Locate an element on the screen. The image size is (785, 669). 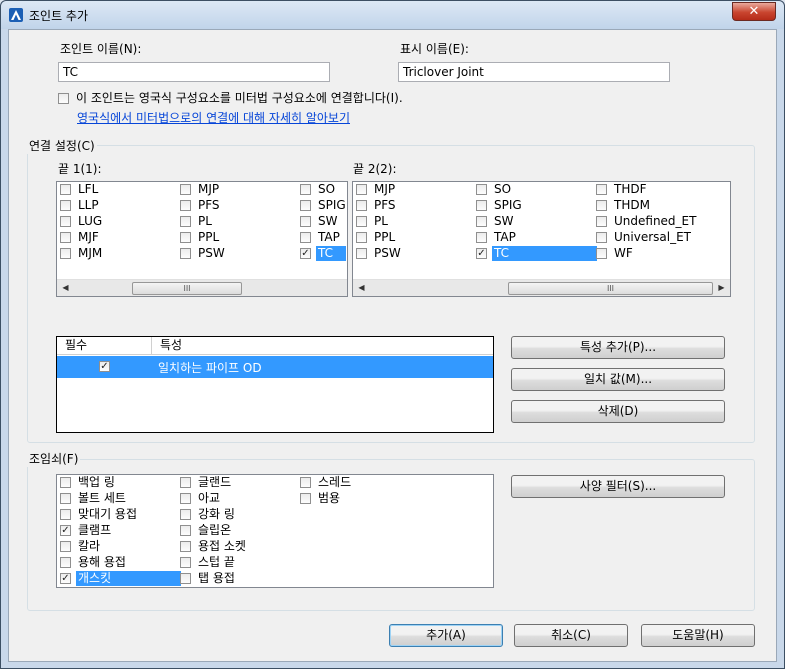
required-checkbox: ✓ is located at coordinates (104, 366).